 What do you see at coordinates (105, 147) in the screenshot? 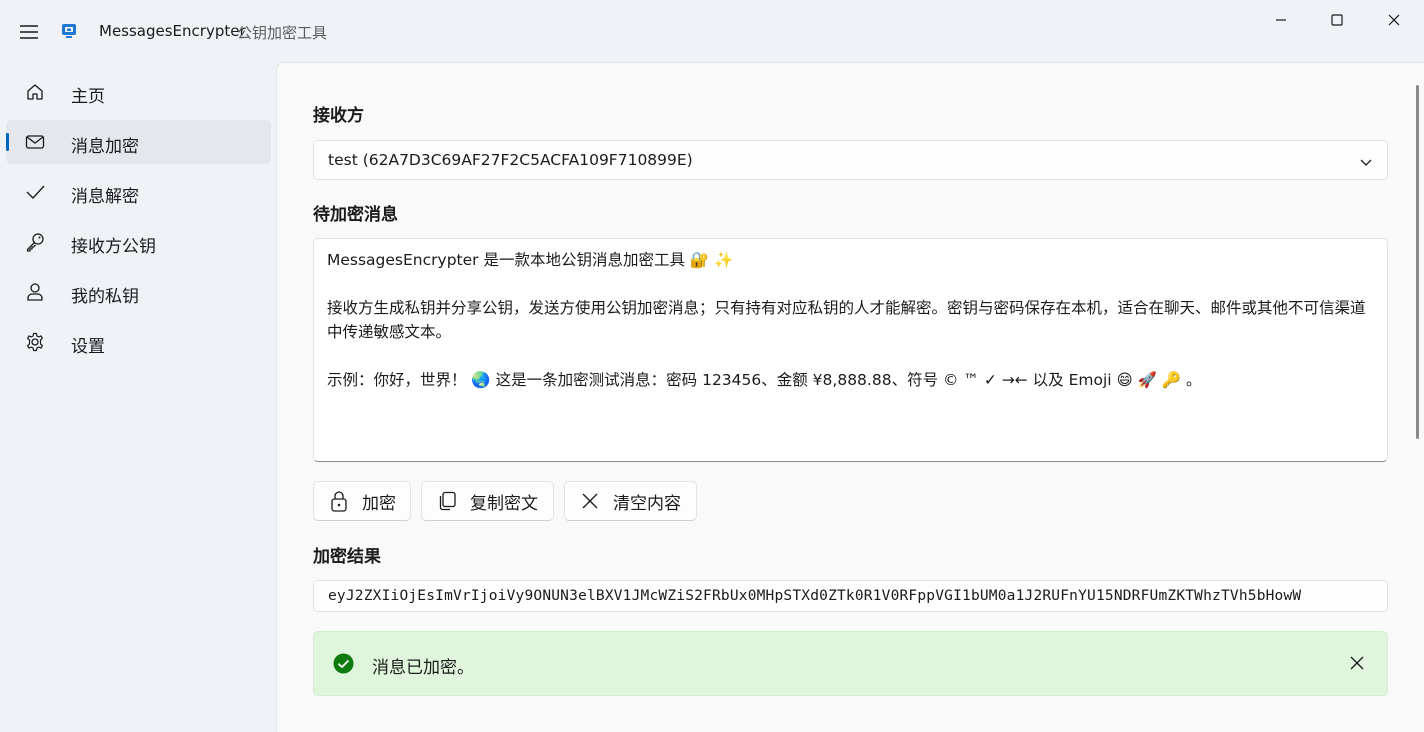
I see `nav-label: 消息加密` at bounding box center [105, 147].